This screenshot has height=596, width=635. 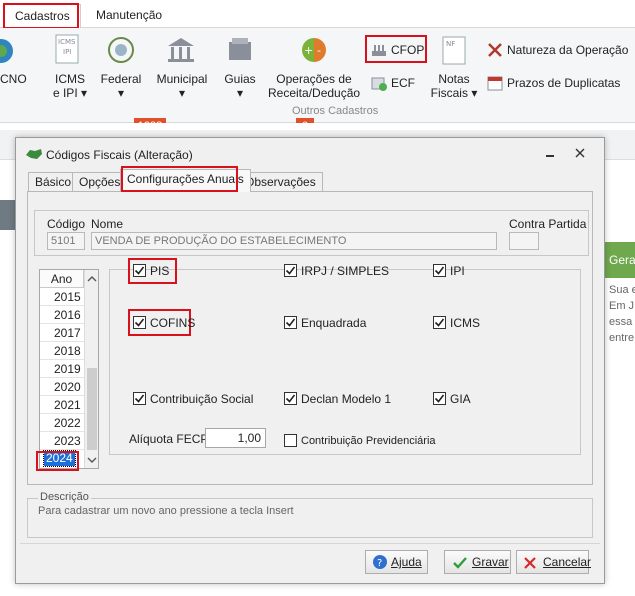 What do you see at coordinates (454, 51) in the screenshot?
I see `notas-fiscais-icon: NF` at bounding box center [454, 51].